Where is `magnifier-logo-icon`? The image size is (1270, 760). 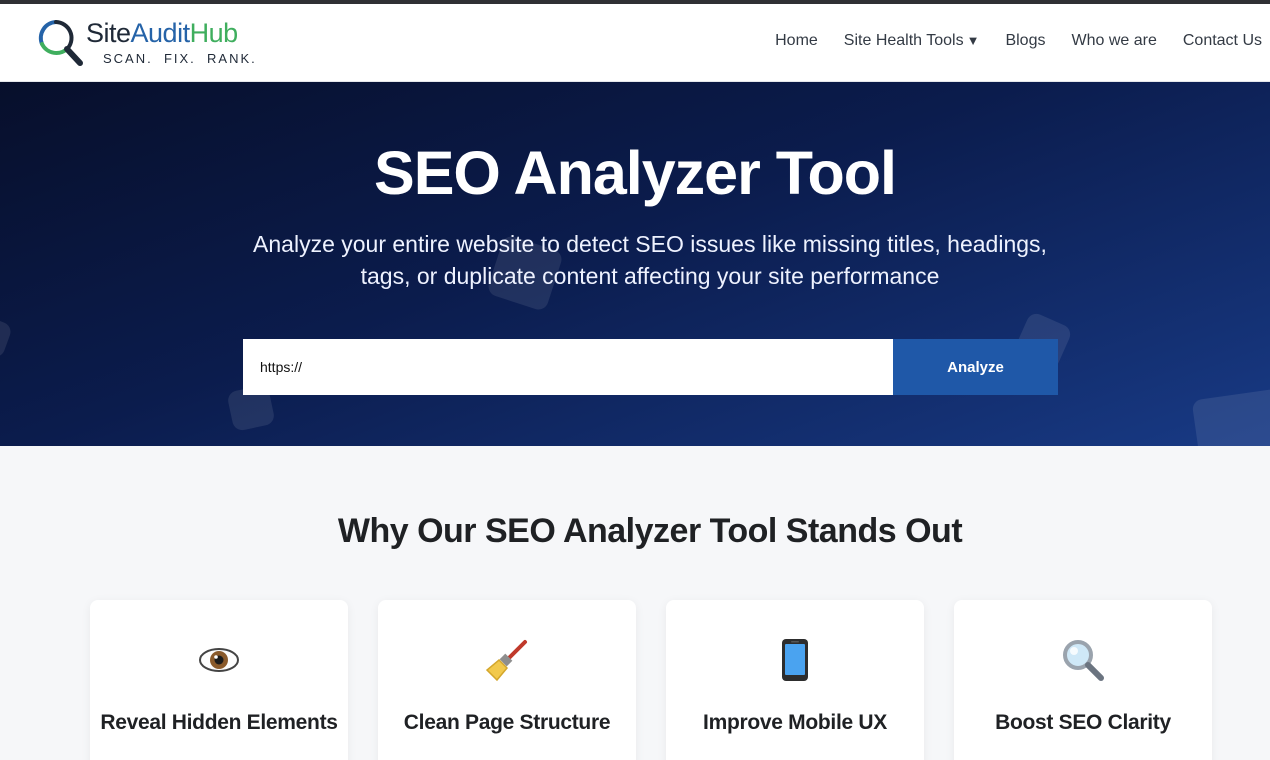 magnifier-logo-icon is located at coordinates (60, 43).